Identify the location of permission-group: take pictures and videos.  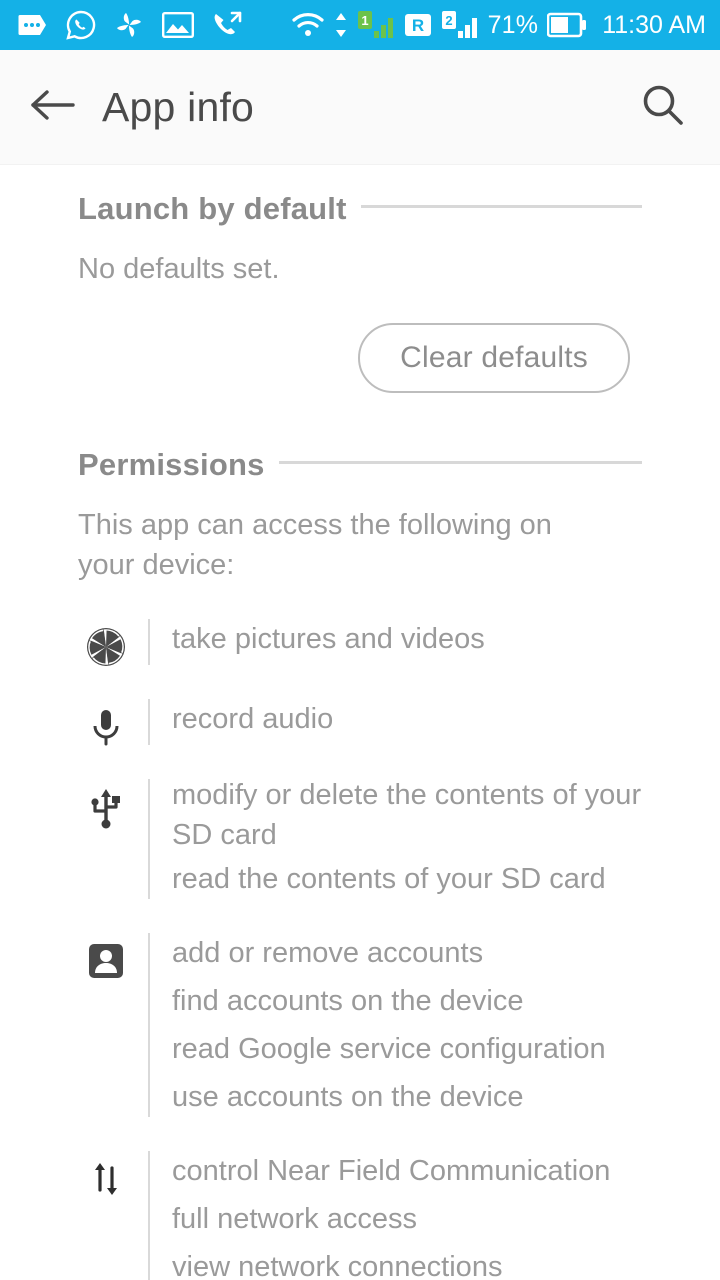
(360, 642).